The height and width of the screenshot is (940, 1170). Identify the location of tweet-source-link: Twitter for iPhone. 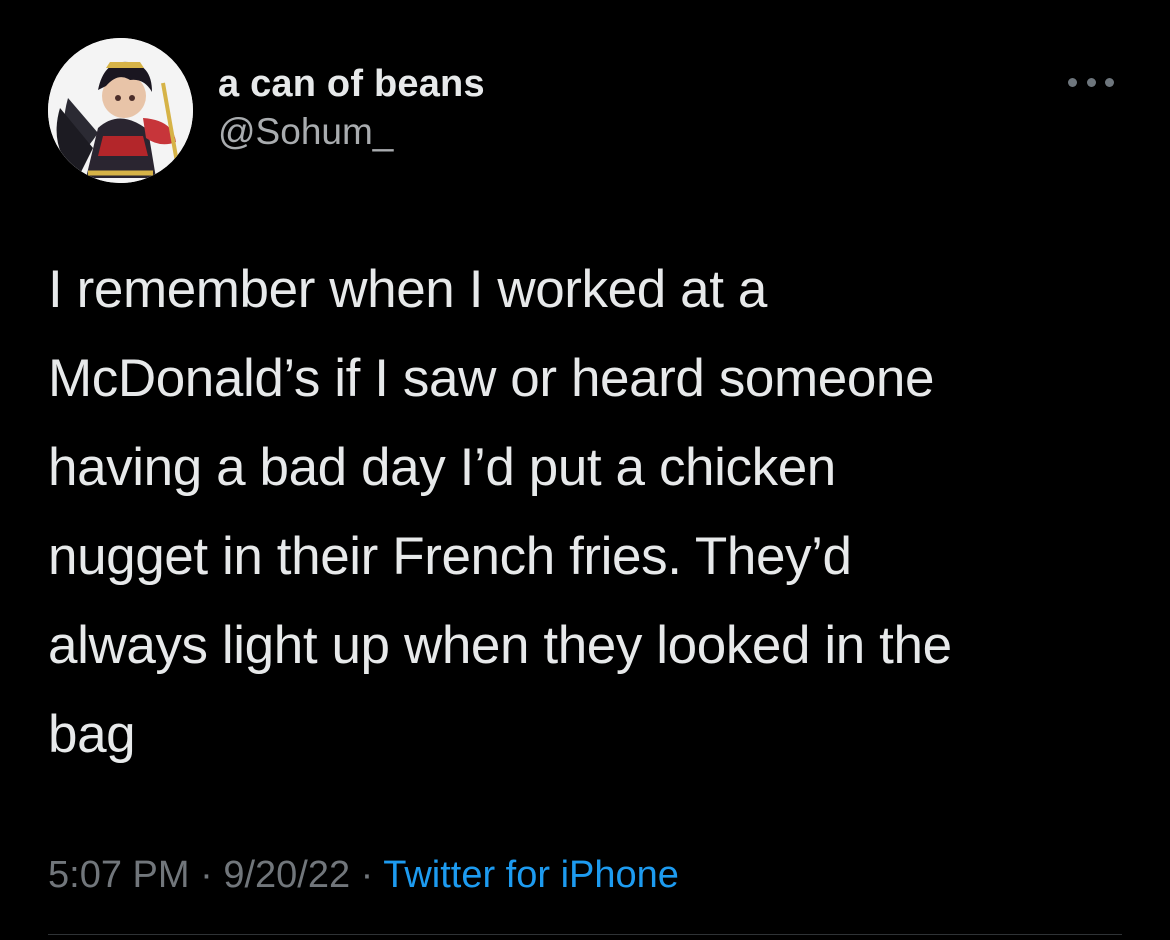
(531, 875).